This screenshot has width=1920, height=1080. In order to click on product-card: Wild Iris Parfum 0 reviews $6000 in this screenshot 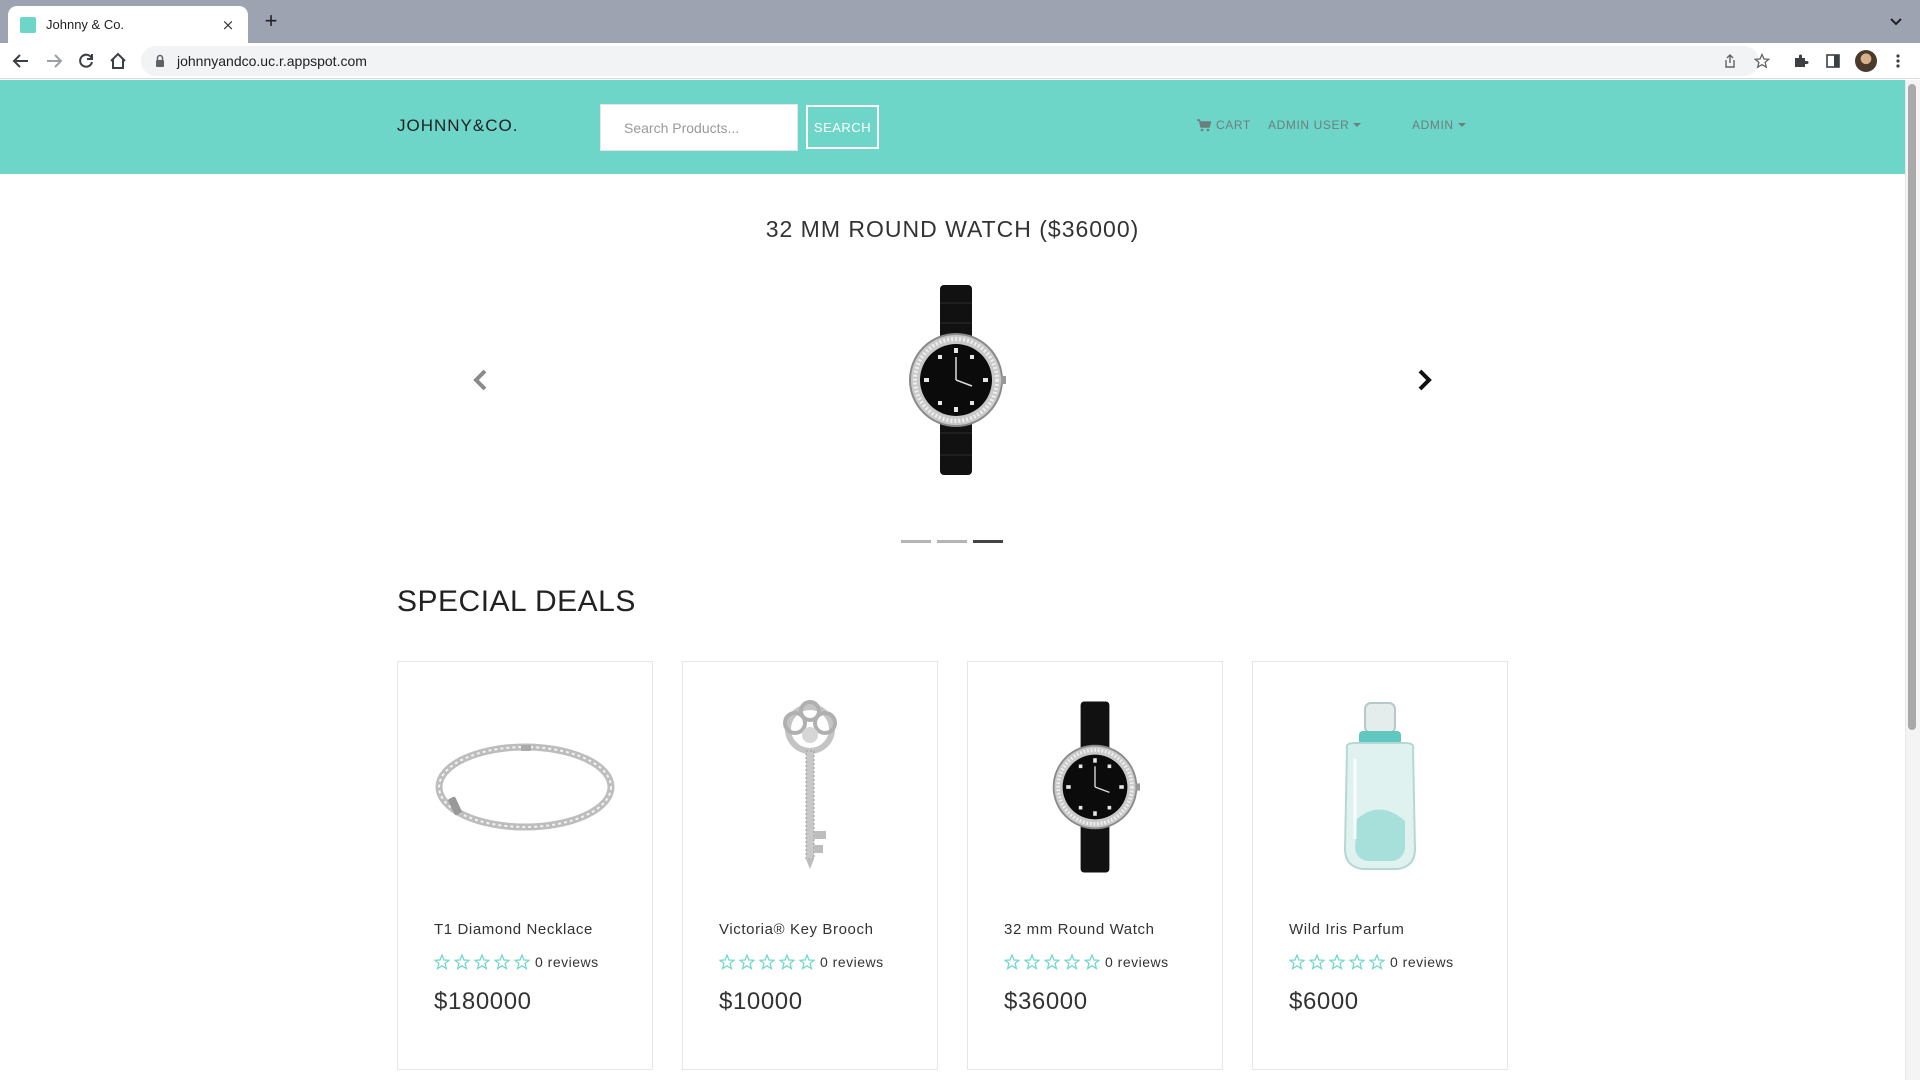, I will do `click(1380, 865)`.